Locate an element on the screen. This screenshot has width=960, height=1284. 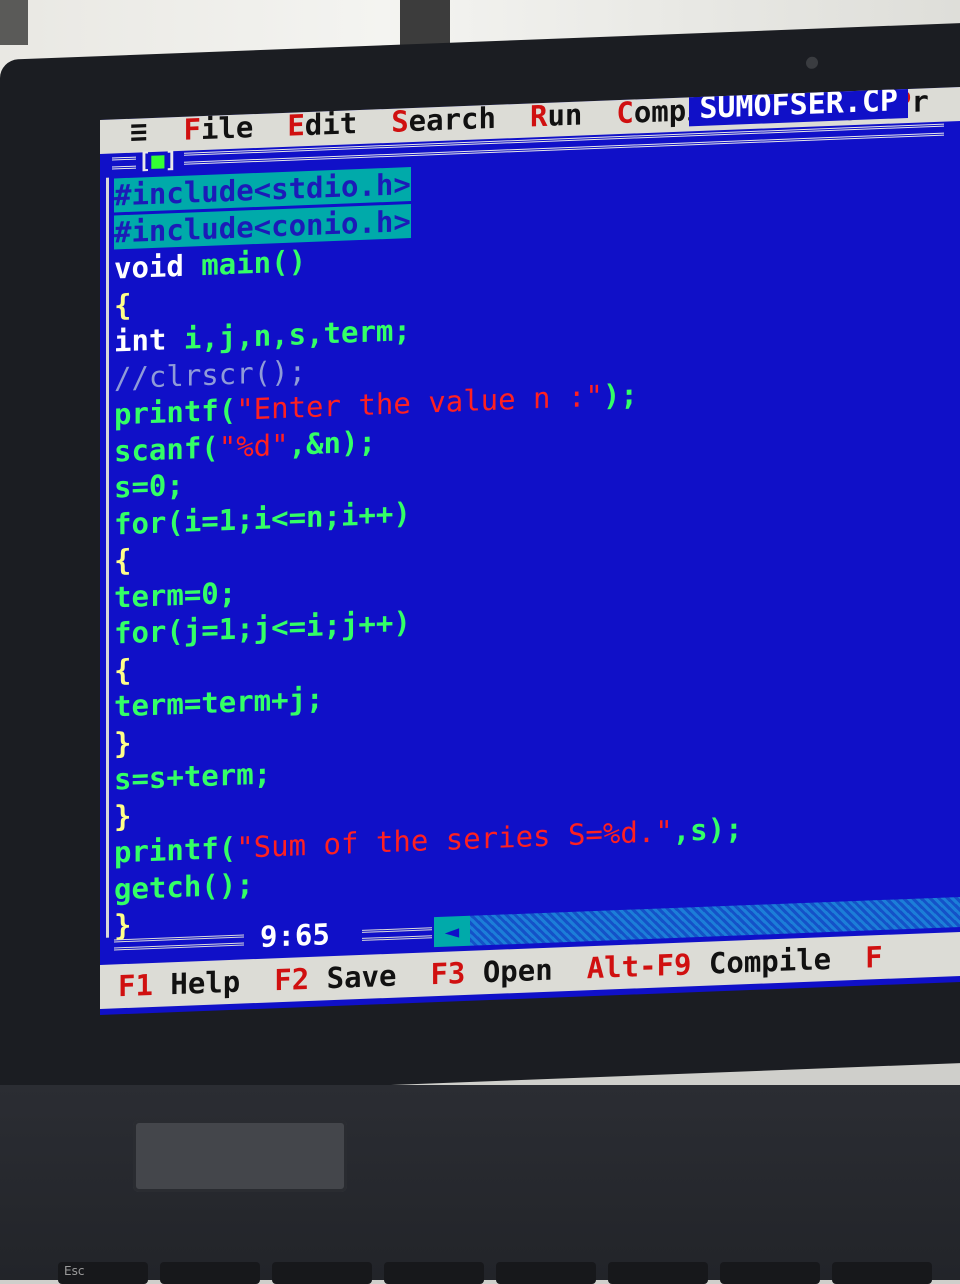
code-text: getch(); is located at coordinates (184, 886).